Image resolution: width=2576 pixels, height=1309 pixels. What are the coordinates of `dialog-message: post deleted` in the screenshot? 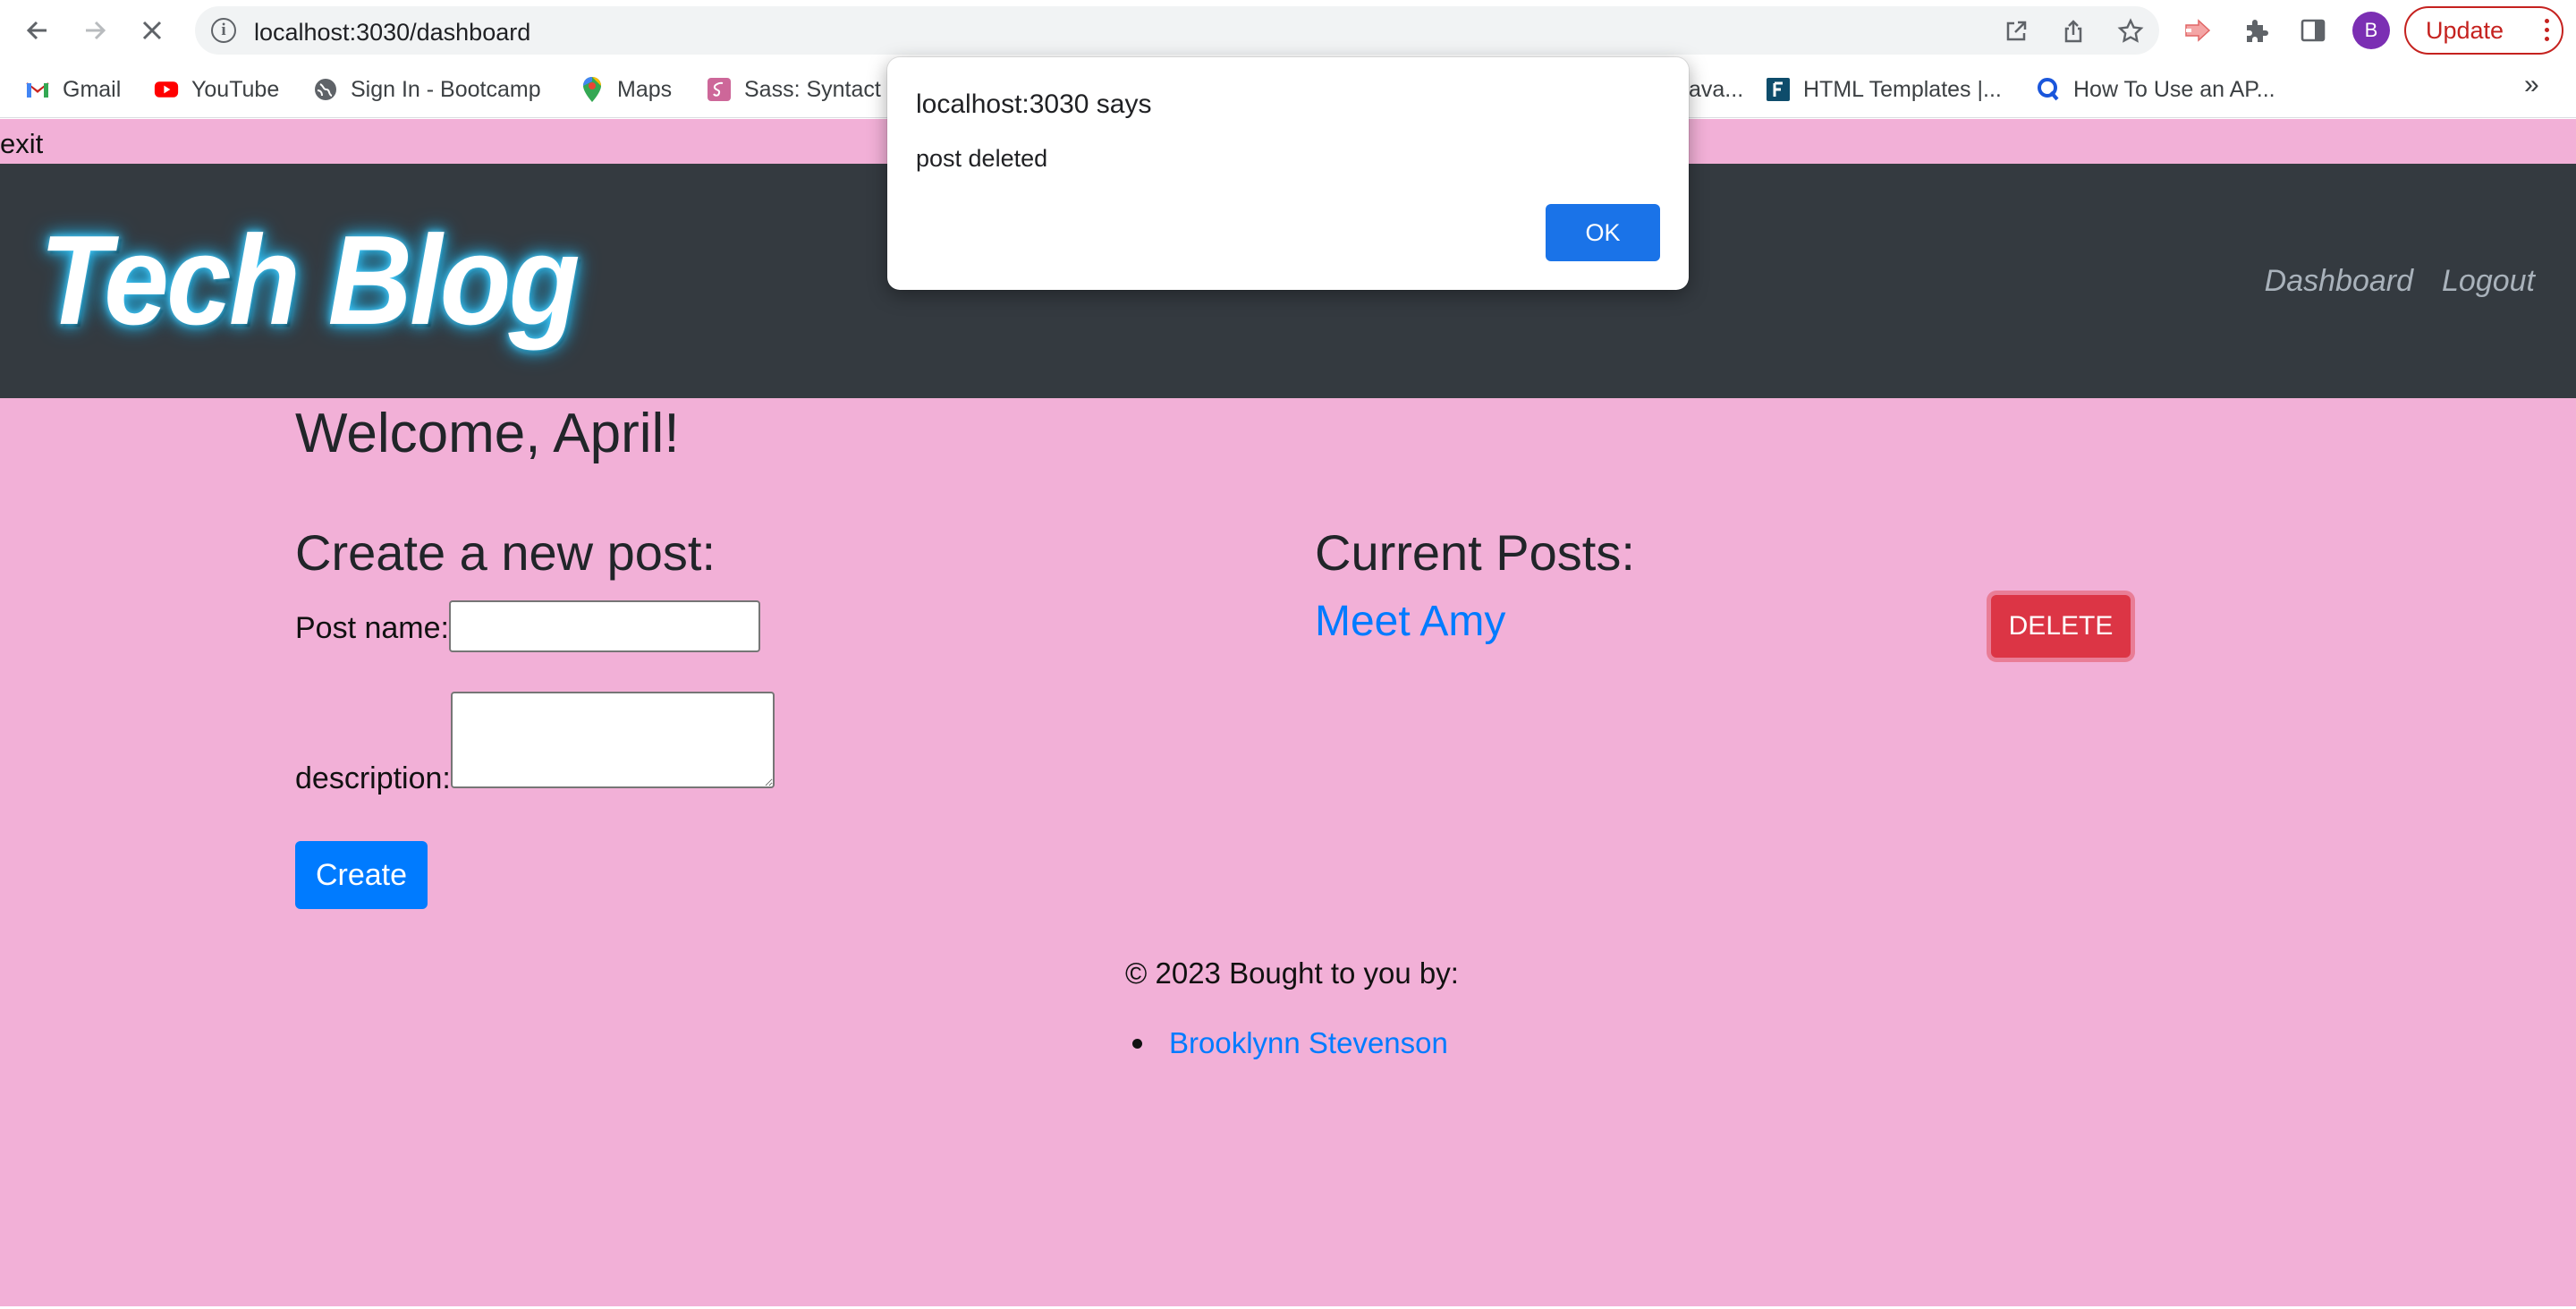 It's located at (982, 158).